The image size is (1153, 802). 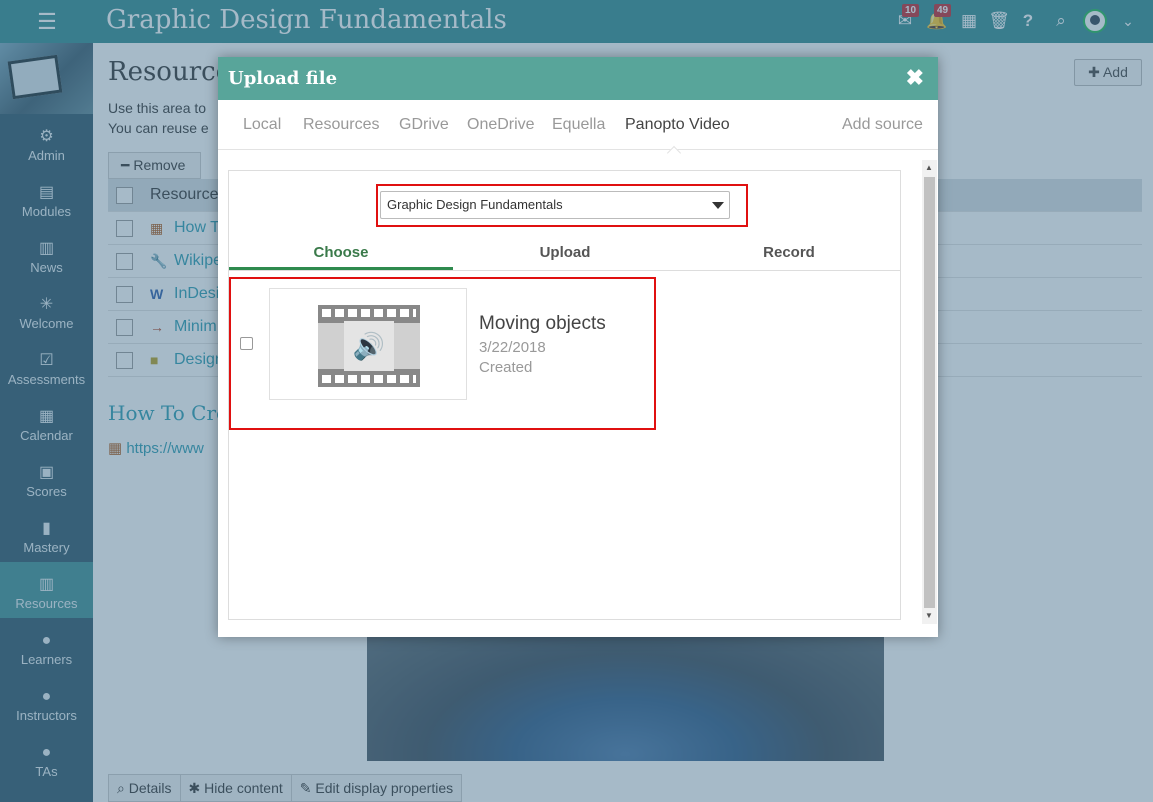 I want to click on scrollbar-thumb, so click(x=929, y=392).